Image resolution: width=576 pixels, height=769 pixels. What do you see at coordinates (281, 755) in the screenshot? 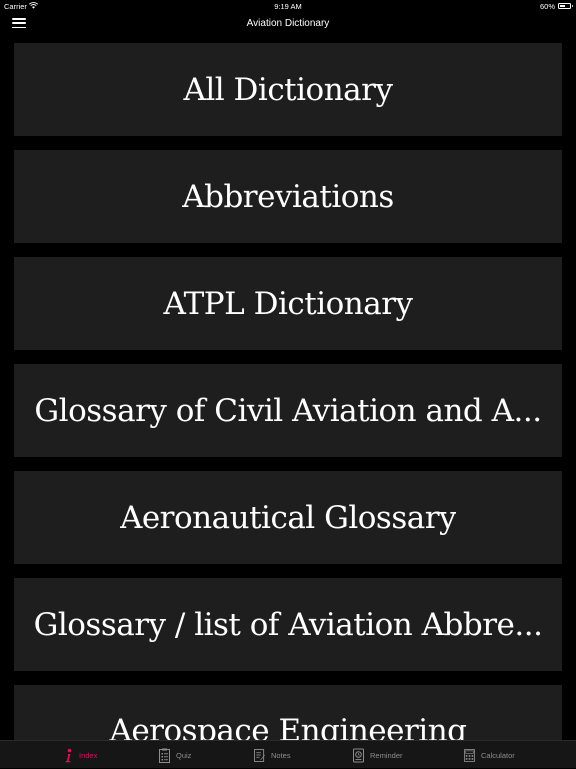
I see `tab-label: Notes` at bounding box center [281, 755].